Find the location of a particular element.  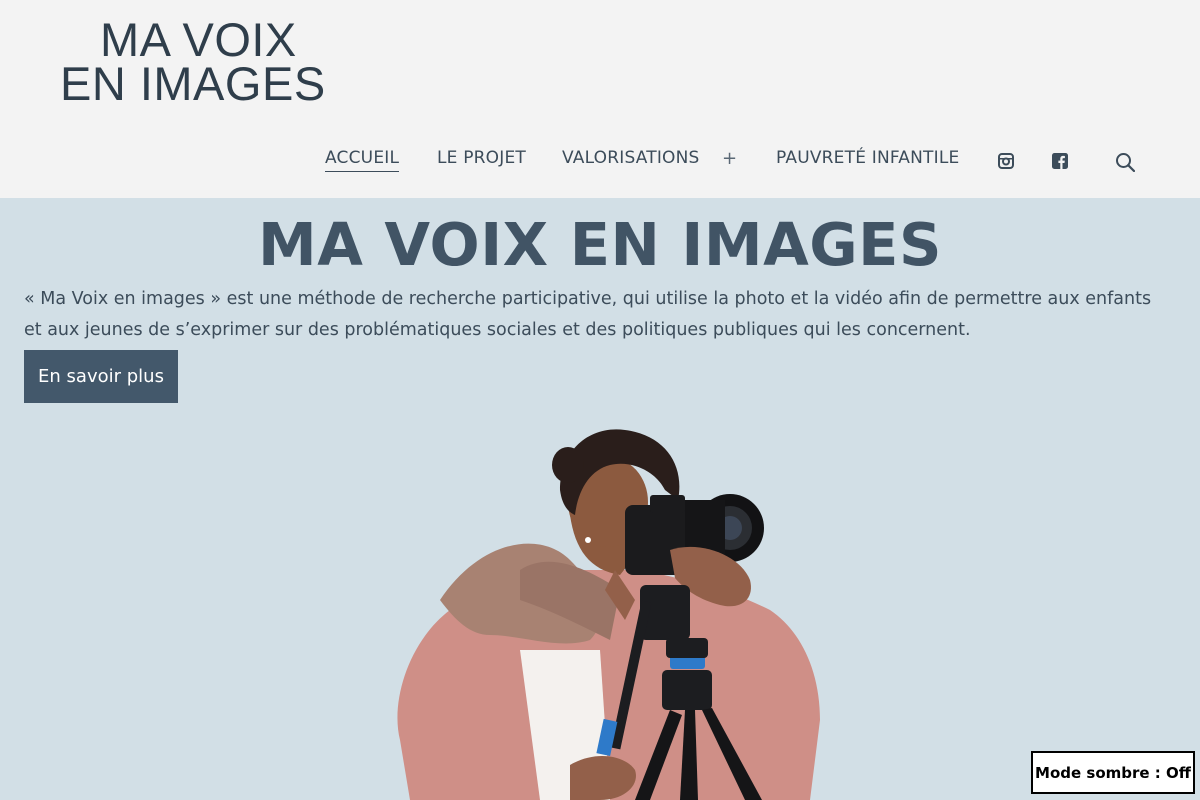

nav-item-accueil: ACCUEIL is located at coordinates (362, 160).